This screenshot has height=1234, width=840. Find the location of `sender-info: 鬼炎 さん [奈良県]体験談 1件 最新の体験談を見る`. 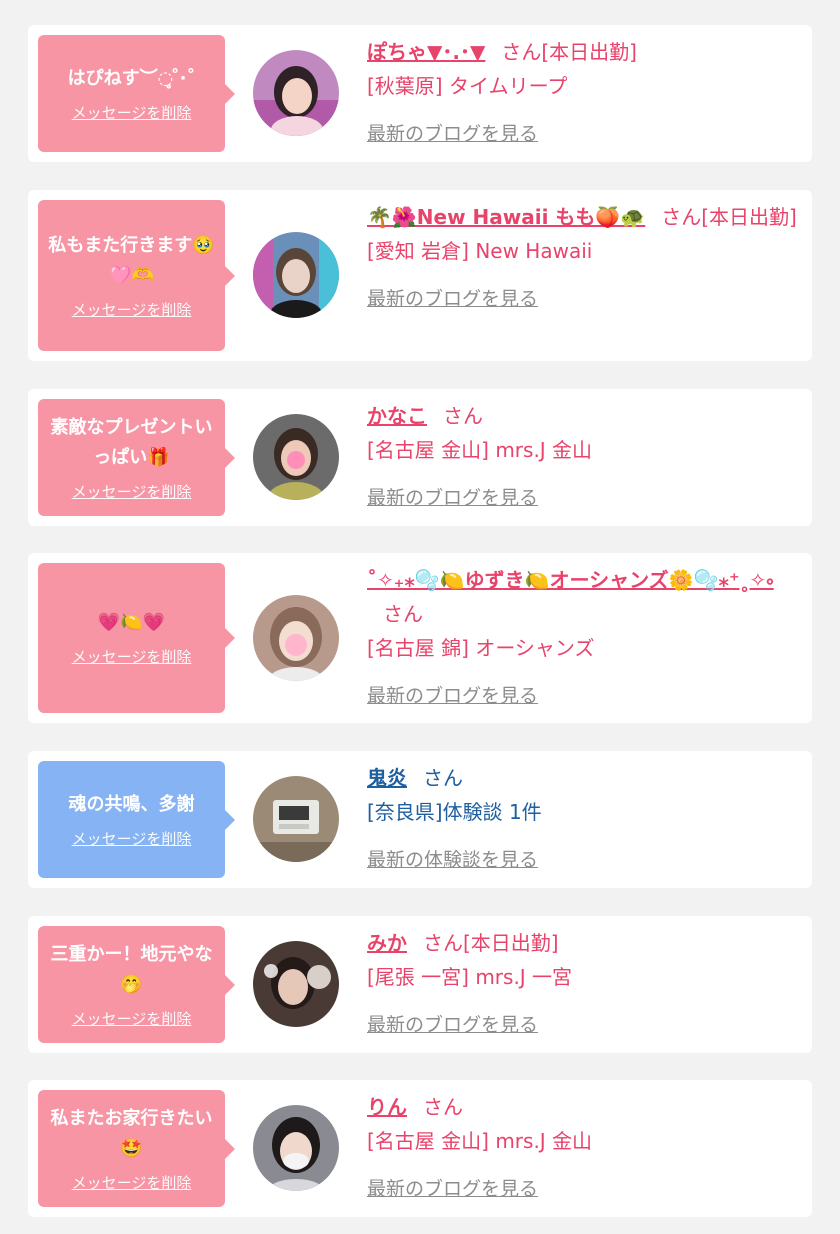

sender-info: 鬼炎 さん [奈良県]体験談 1件 最新の体験談を見る is located at coordinates (582, 819).